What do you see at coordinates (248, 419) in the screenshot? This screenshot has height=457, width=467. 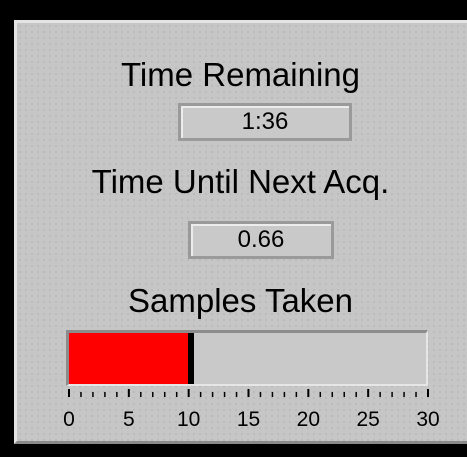 I see `tick-label: 15` at bounding box center [248, 419].